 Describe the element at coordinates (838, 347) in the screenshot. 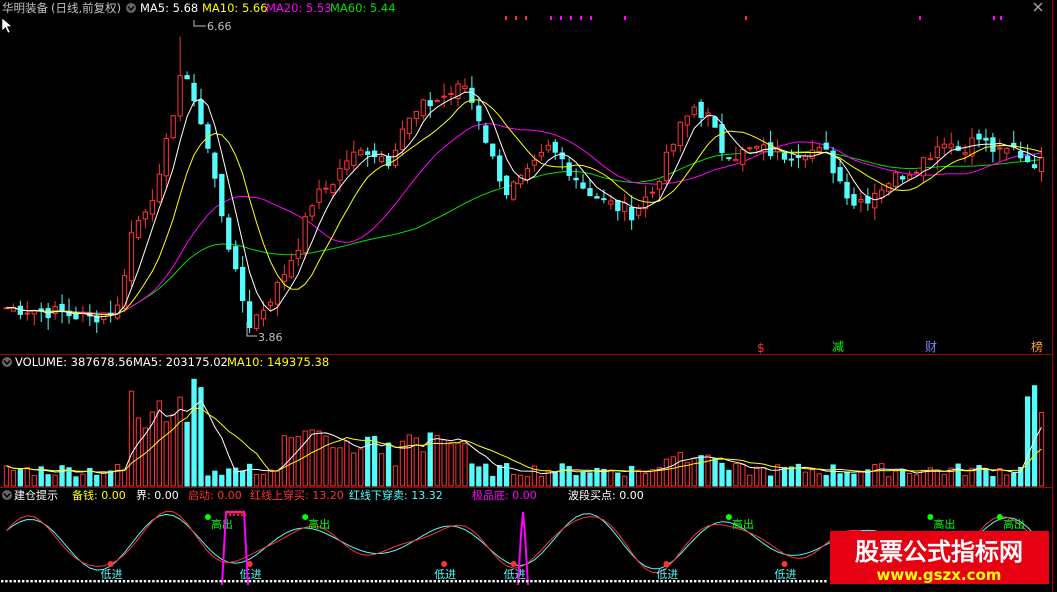

I see `marker-reduce: 减` at that location.